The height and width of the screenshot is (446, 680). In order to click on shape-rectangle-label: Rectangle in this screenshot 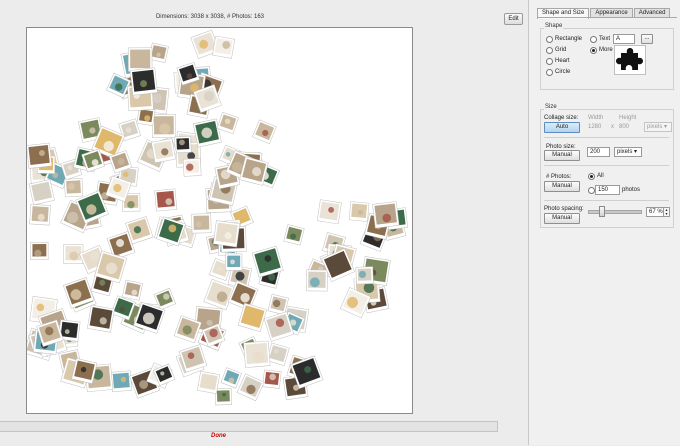, I will do `click(569, 39)`.